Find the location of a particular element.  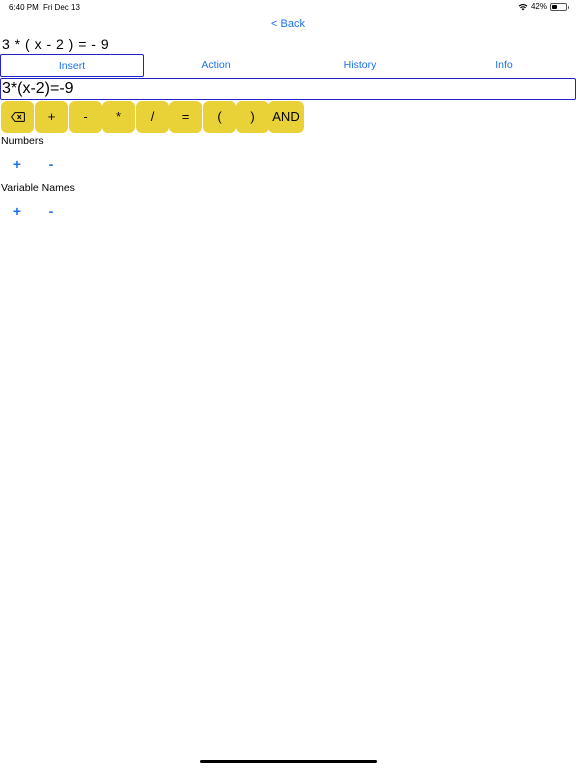

backspace-icon is located at coordinates (17, 116).